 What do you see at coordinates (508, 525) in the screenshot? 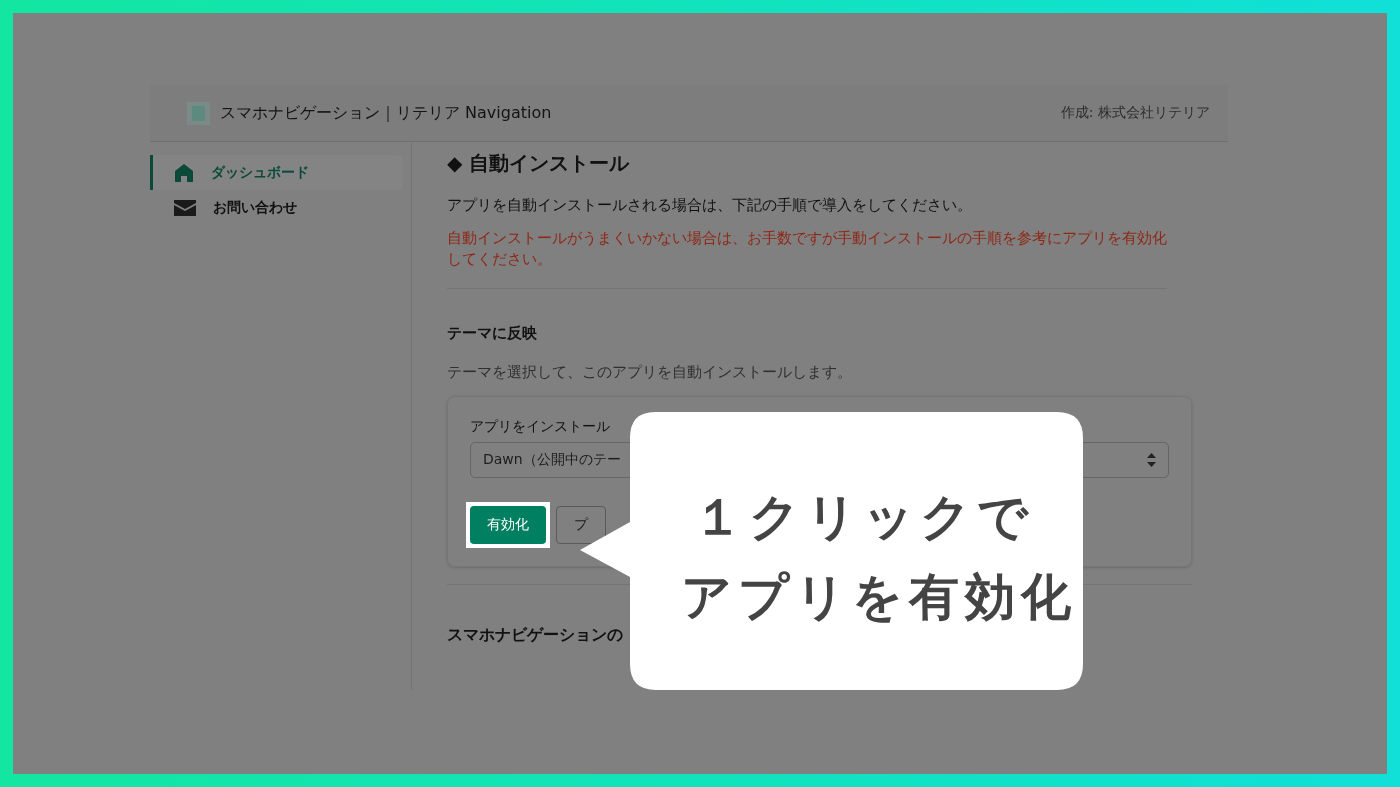
I see `activate-button: 有効化` at bounding box center [508, 525].